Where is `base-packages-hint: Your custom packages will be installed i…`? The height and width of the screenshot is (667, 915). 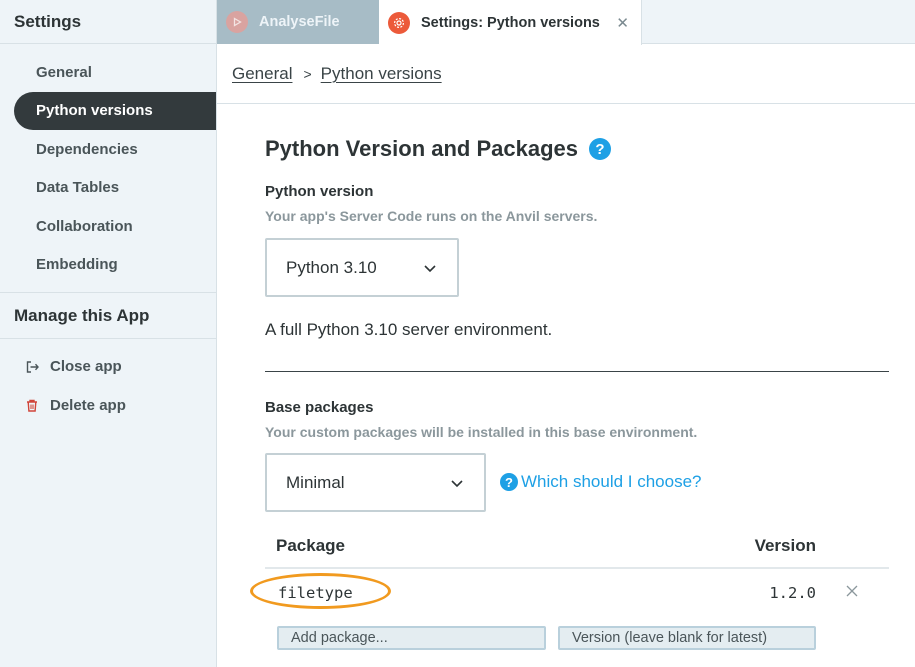
base-packages-hint: Your custom packages will be installed i… is located at coordinates (481, 432).